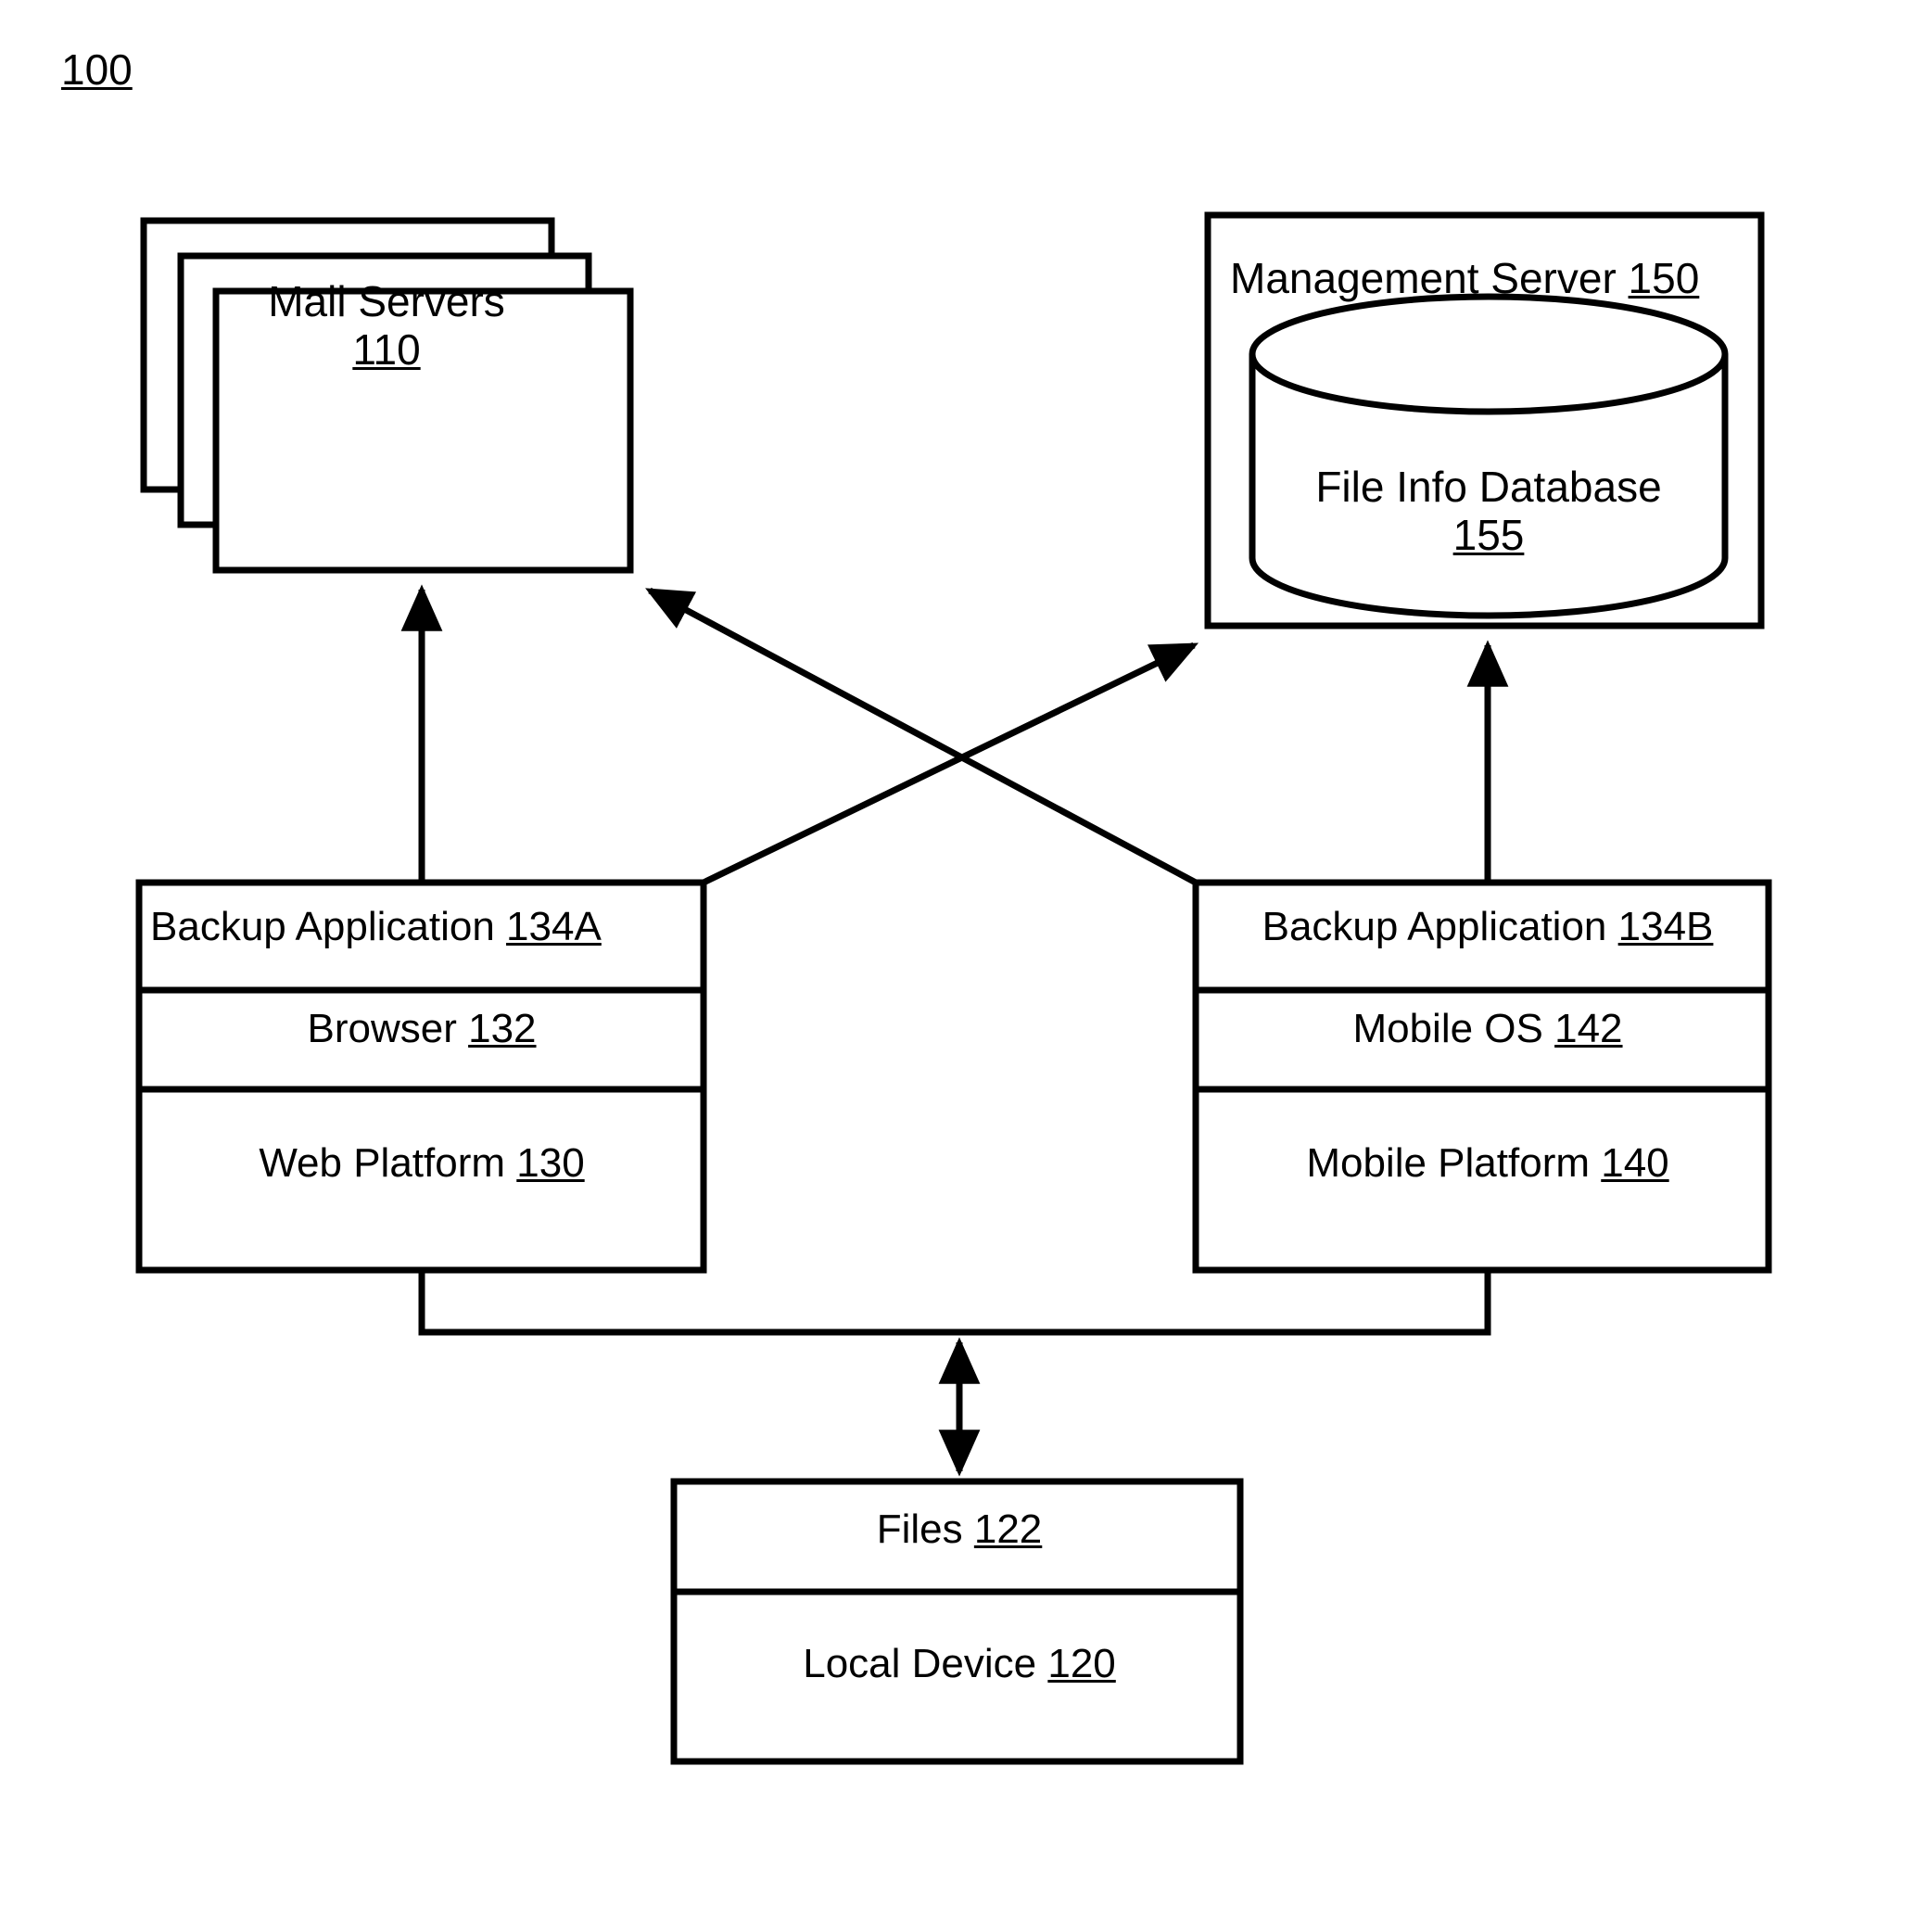 The image size is (1915, 1932). What do you see at coordinates (1423, 278) in the screenshot?
I see `management-server-title: Management Server` at bounding box center [1423, 278].